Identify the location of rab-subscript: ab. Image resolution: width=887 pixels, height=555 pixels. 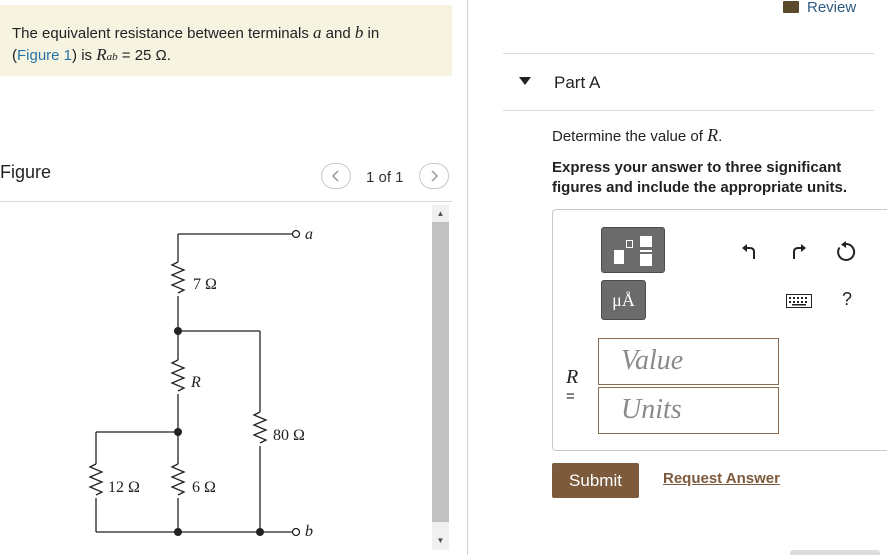
(112, 57).